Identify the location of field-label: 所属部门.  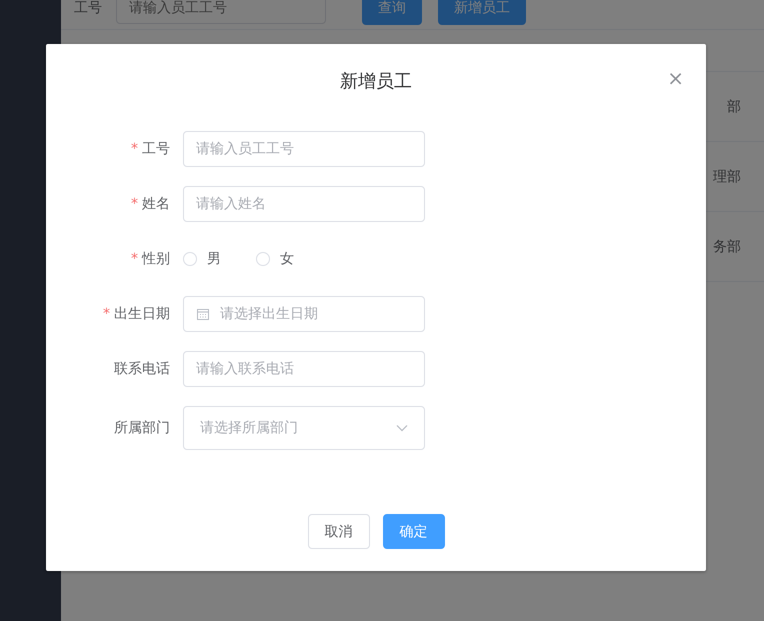
(142, 428).